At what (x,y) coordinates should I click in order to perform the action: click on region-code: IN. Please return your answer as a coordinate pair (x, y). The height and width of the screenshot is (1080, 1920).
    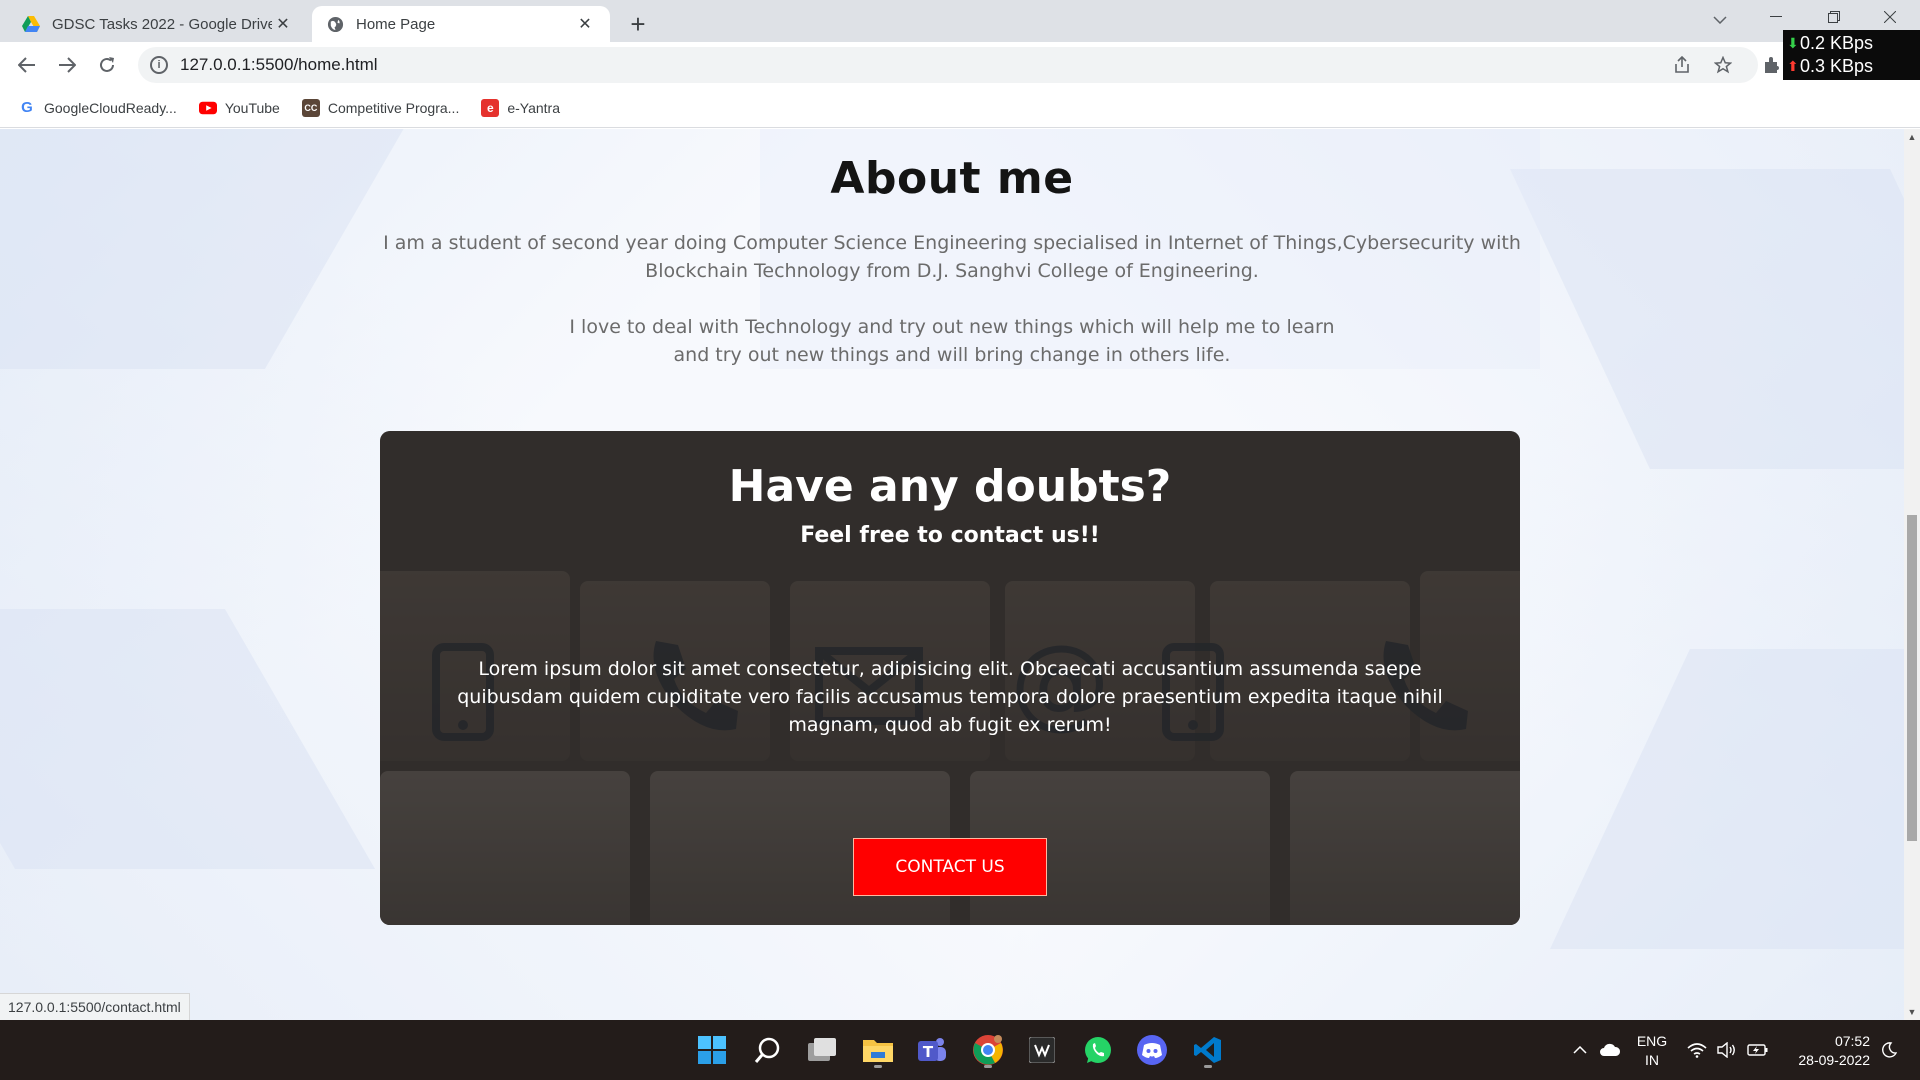
    Looking at the image, I should click on (1652, 1060).